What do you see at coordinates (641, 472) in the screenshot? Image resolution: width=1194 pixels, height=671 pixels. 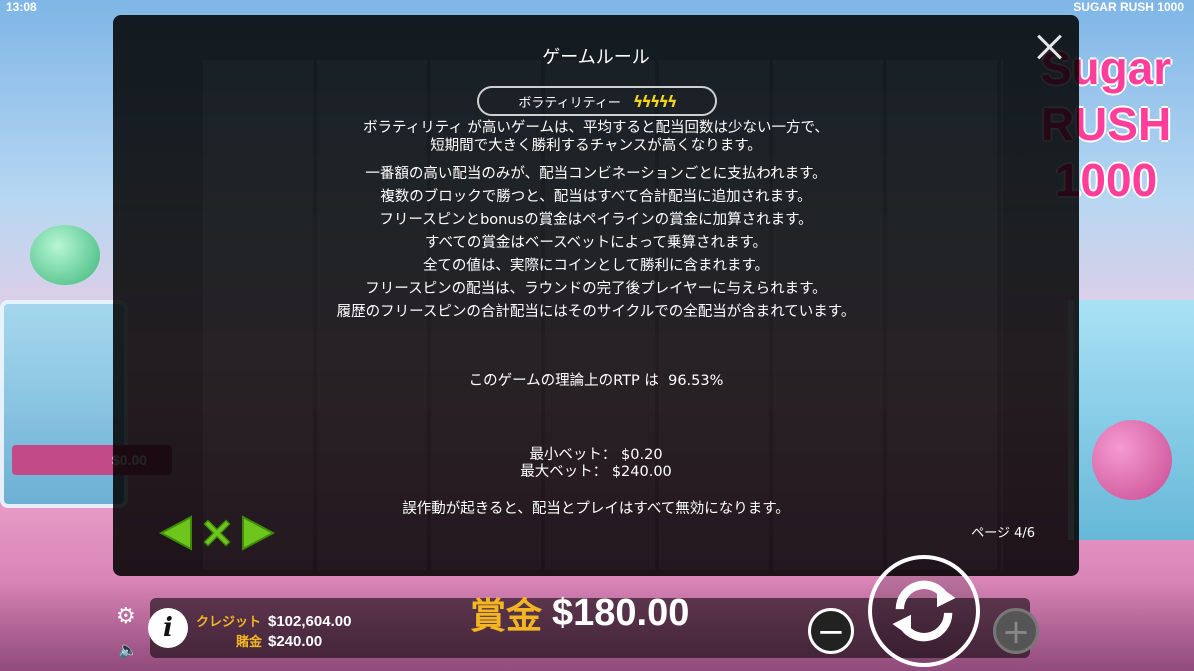 I see `max-bet-value: $240.00` at bounding box center [641, 472].